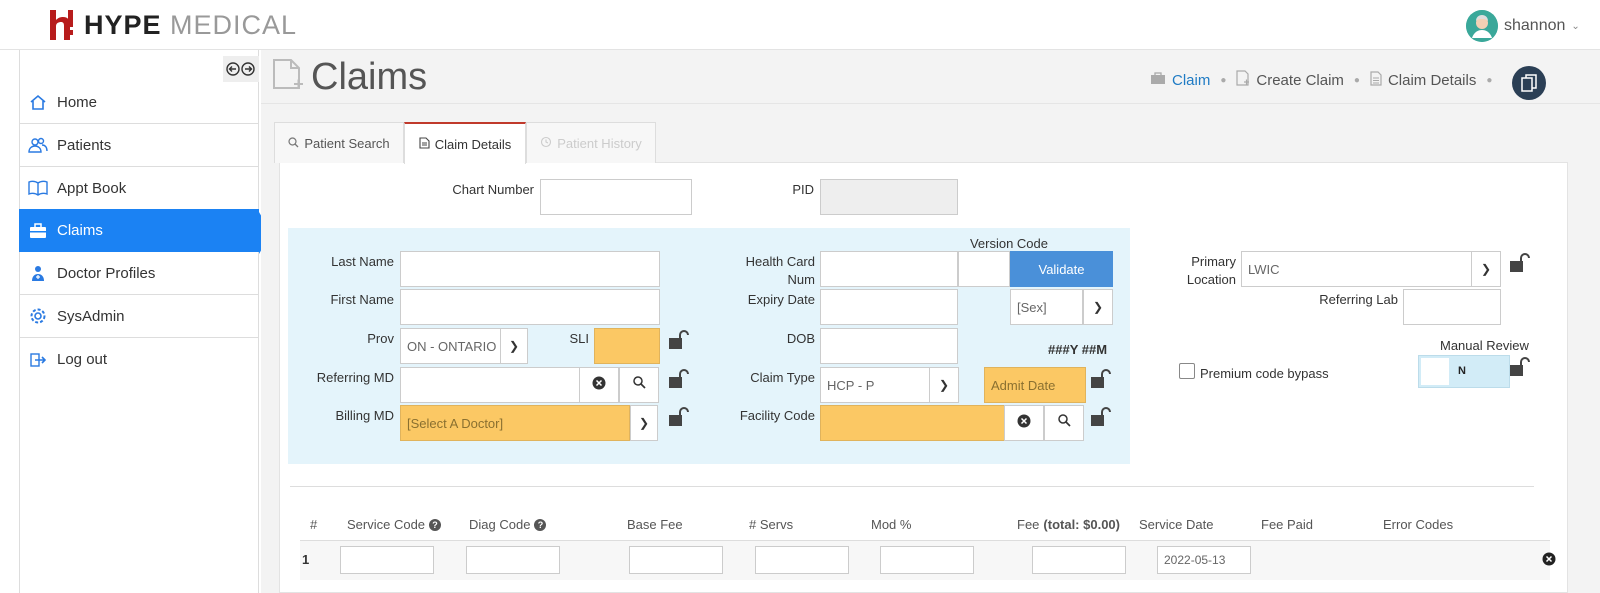  Describe the element at coordinates (61, 25) in the screenshot. I see `brand-logo-icon` at that location.